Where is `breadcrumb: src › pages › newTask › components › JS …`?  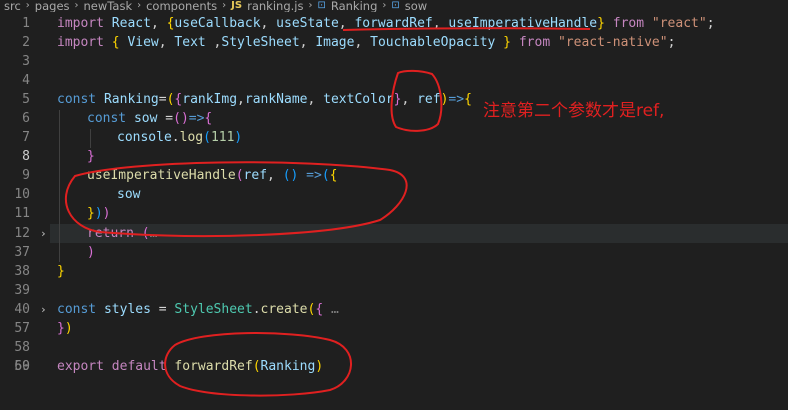
breadcrumb: src › pages › newTask › components › JS … is located at coordinates (394, 6).